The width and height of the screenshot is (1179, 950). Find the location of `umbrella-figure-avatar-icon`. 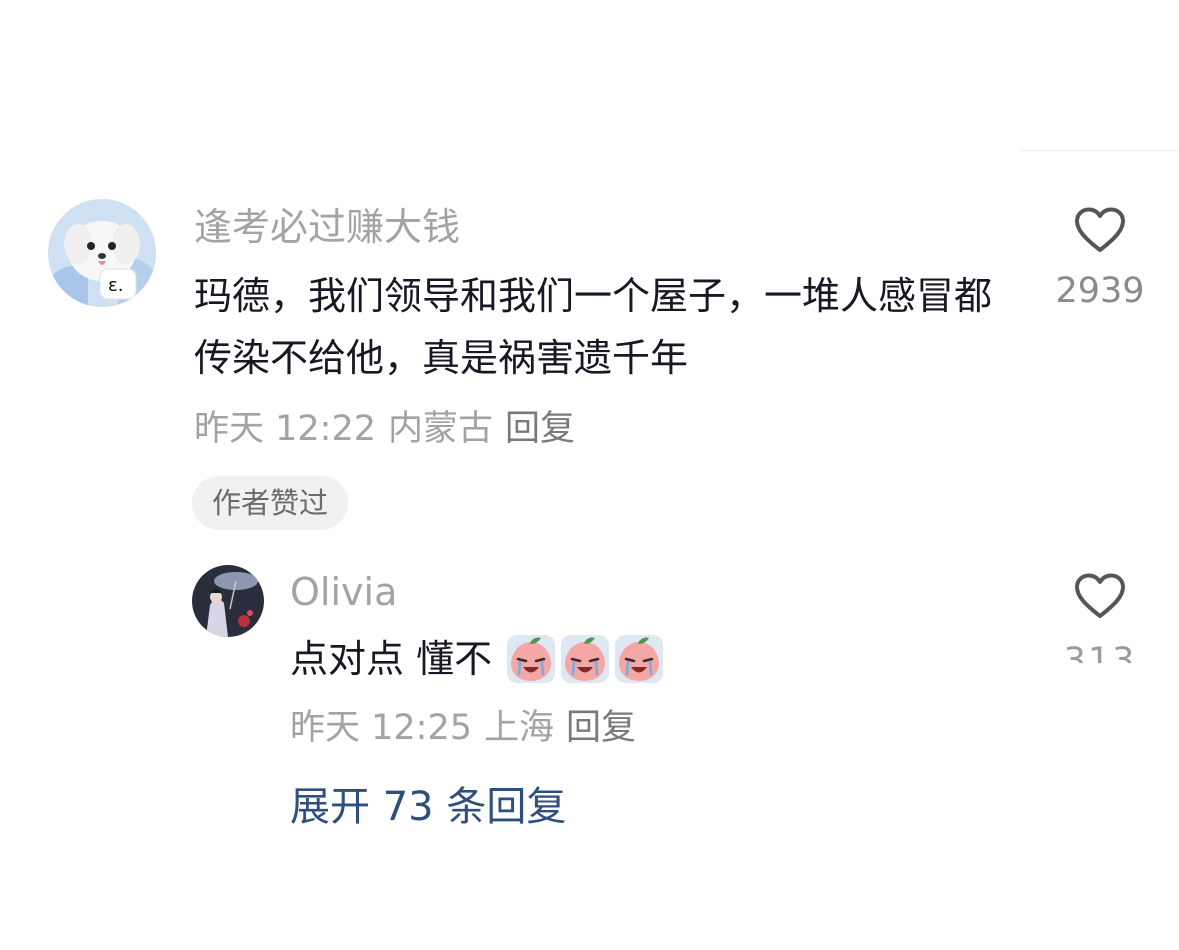

umbrella-figure-avatar-icon is located at coordinates (228, 601).